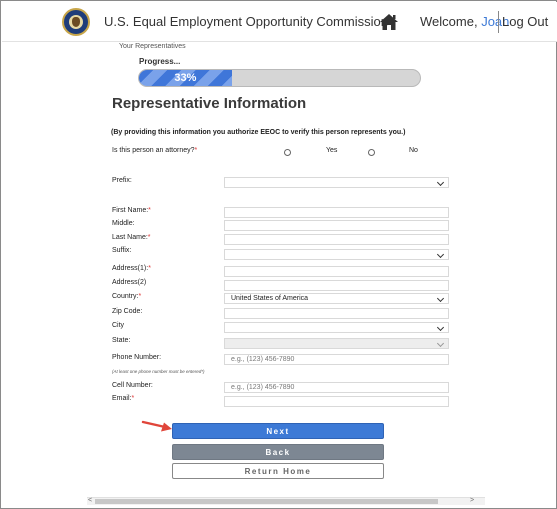 The height and width of the screenshot is (509, 557). Describe the element at coordinates (129, 282) in the screenshot. I see `address2-label: Address(2)` at that location.